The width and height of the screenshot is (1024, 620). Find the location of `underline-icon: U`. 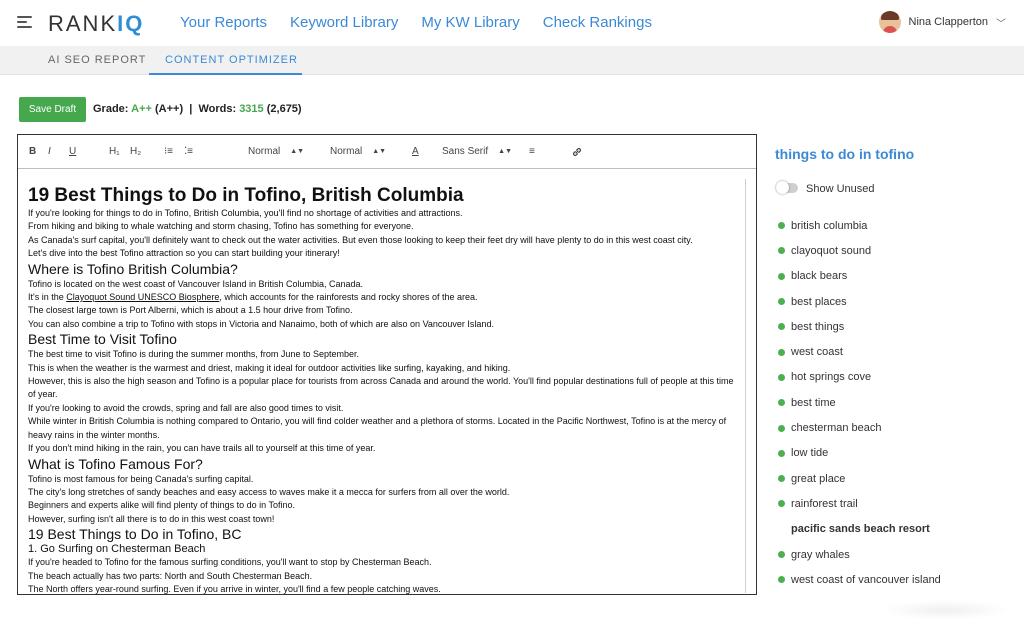

underline-icon: U is located at coordinates (72, 151).